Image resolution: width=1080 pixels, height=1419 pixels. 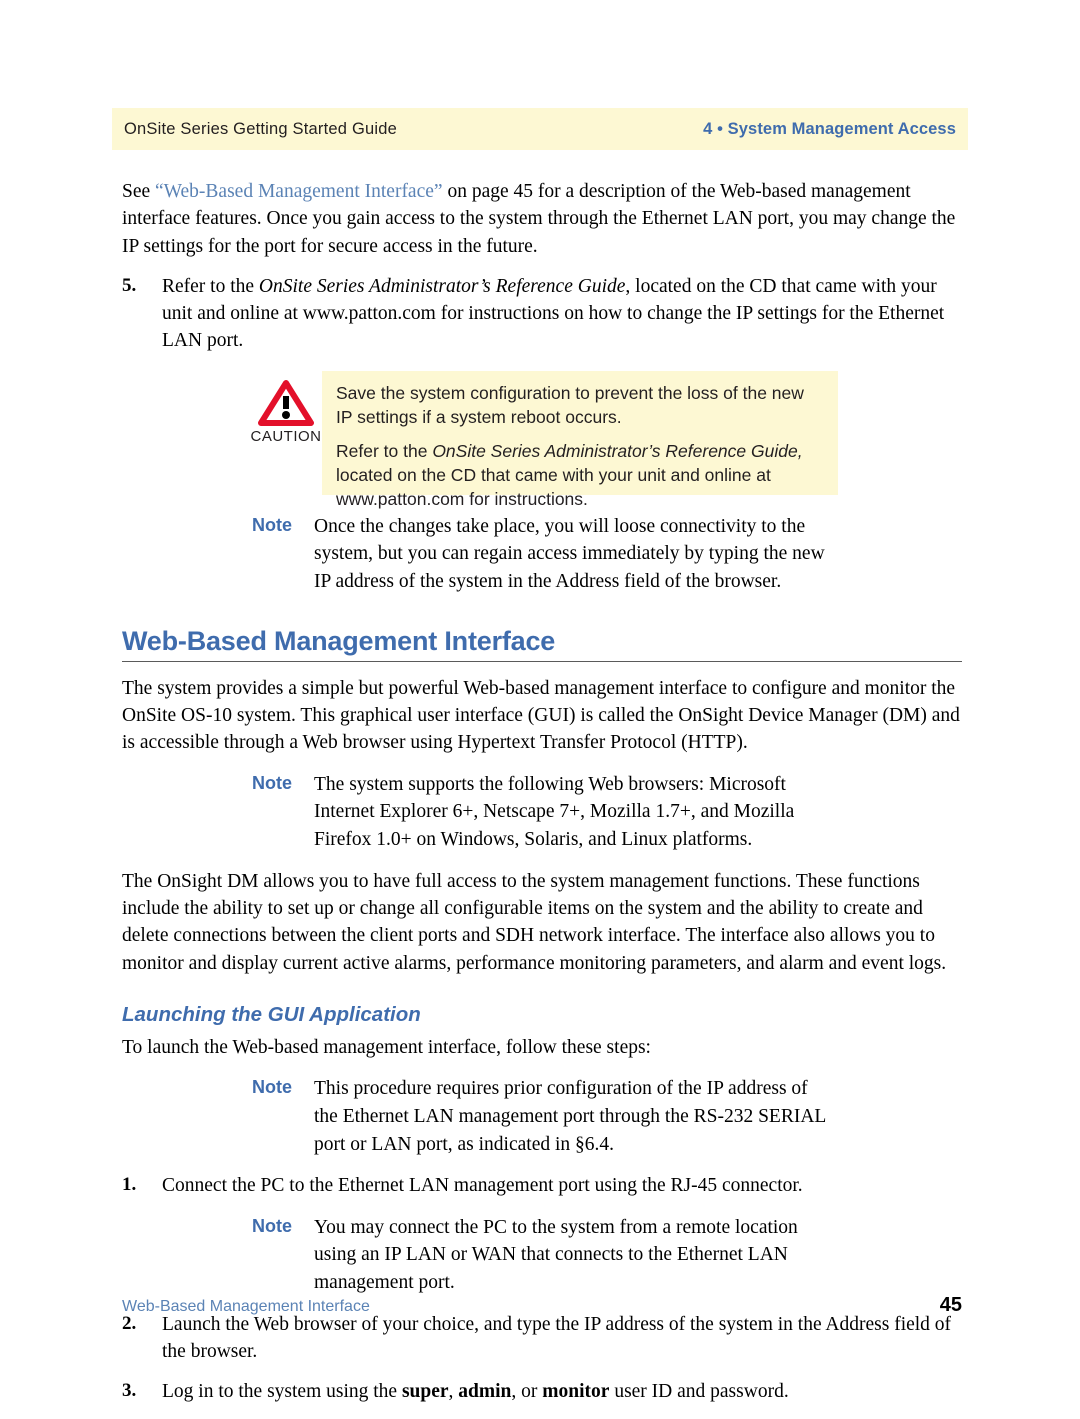 What do you see at coordinates (210, 286) in the screenshot?
I see `step5-part1: Refer to the` at bounding box center [210, 286].